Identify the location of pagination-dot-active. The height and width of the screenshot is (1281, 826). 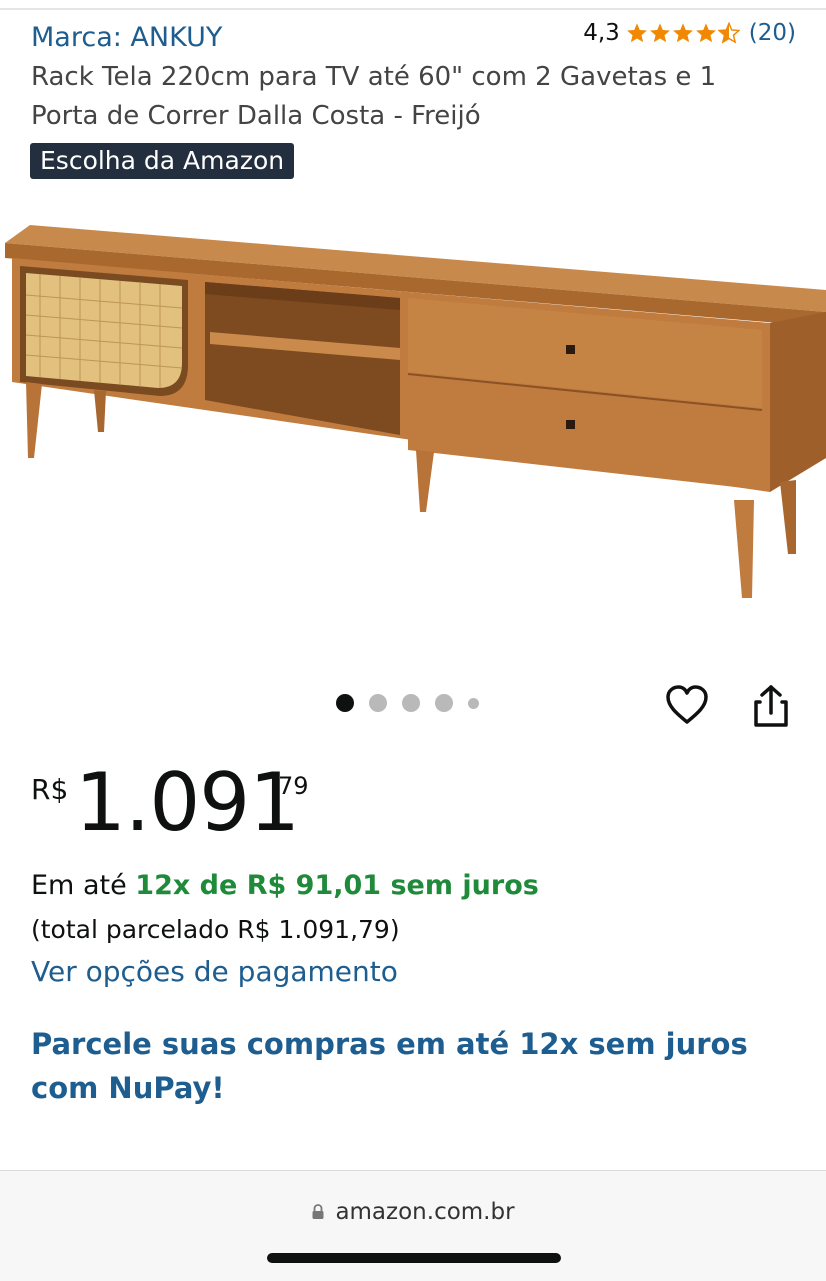
(345, 703).